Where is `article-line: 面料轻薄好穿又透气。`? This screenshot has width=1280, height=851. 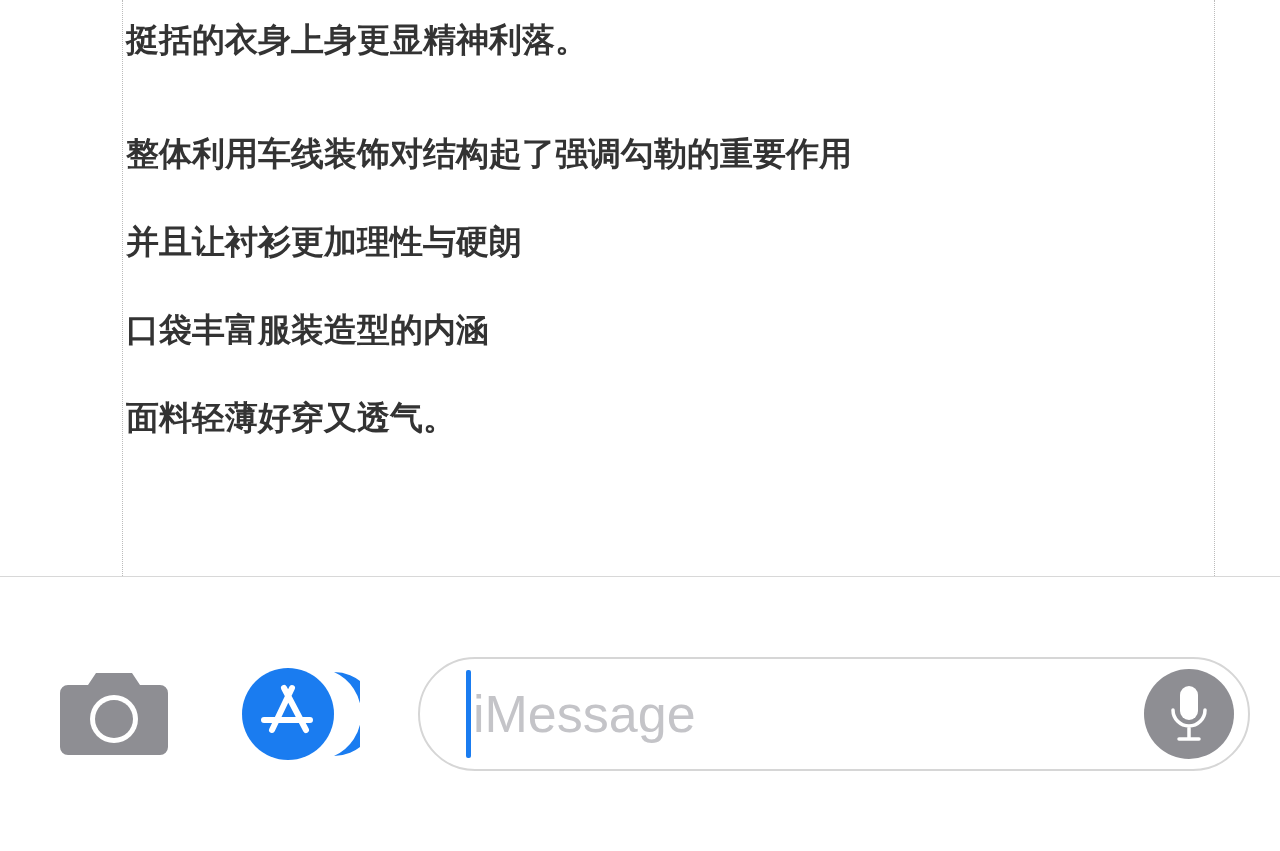 article-line: 面料轻薄好穿又透气。 is located at coordinates (291, 418).